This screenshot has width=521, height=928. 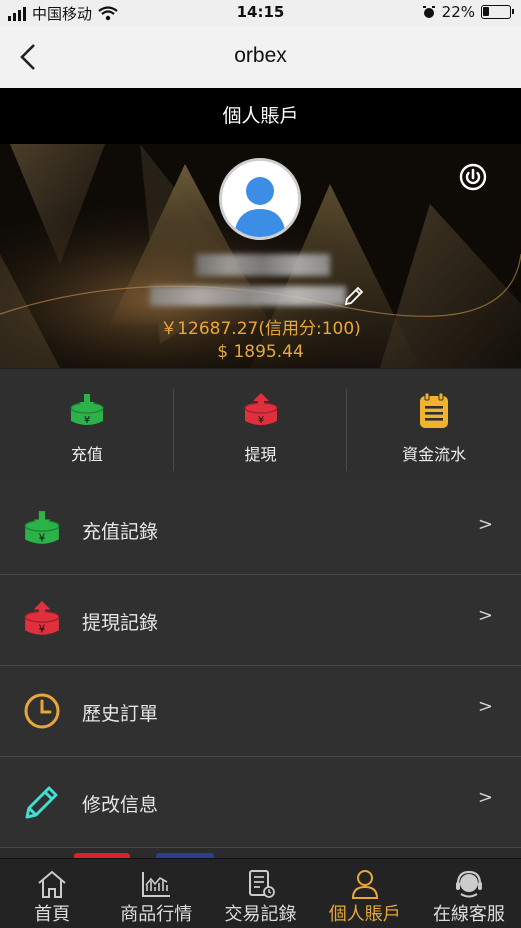 I want to click on bottom-tab-bar: 首頁 商品行情 交易記錄 個人賬戶 在線客服, so click(x=260, y=893).